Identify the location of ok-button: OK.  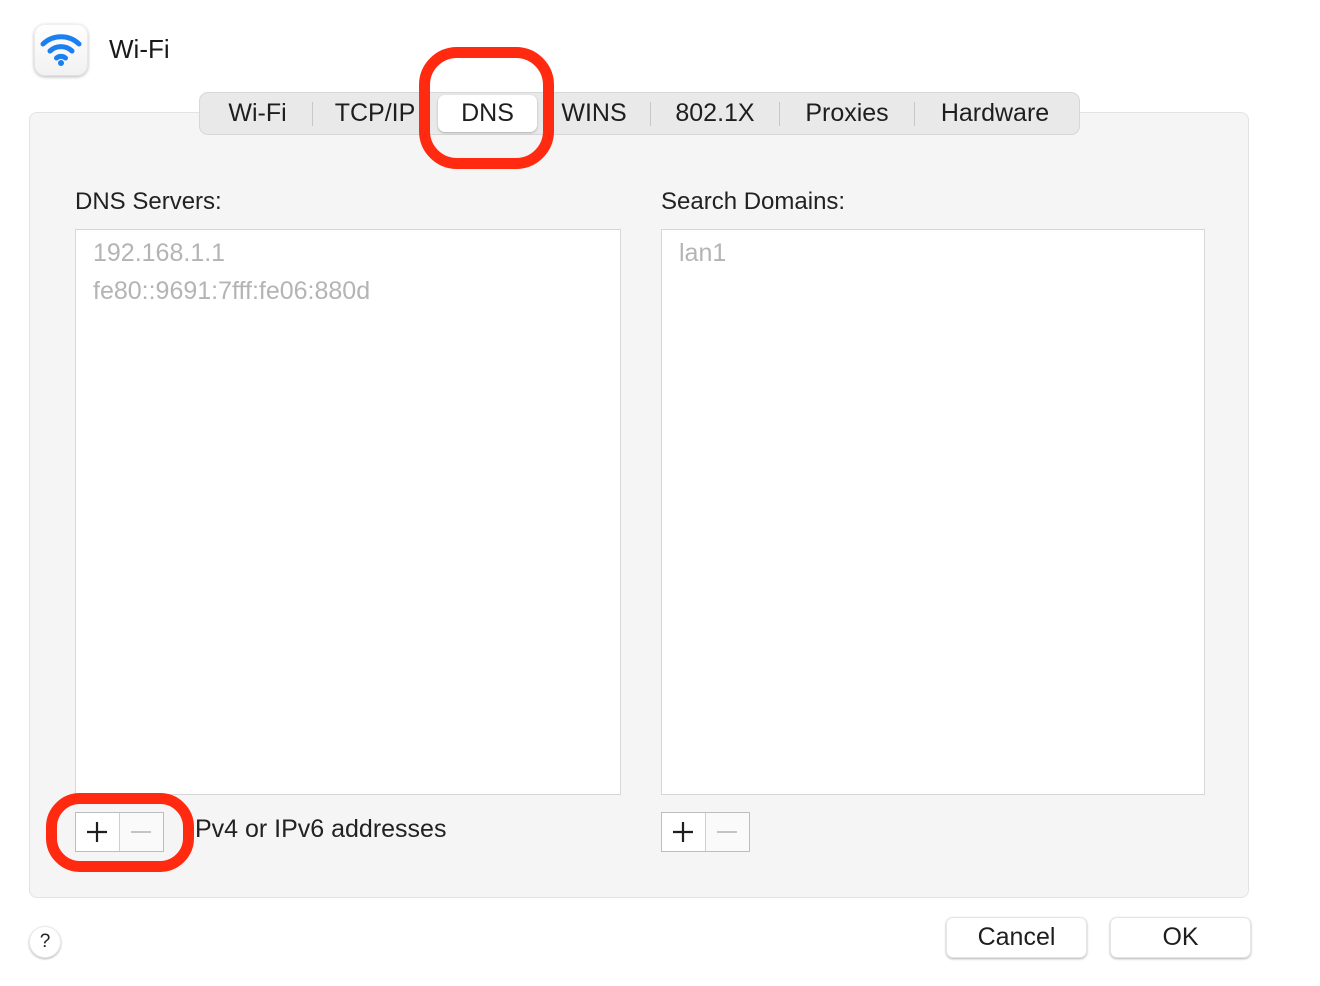
(1180, 937).